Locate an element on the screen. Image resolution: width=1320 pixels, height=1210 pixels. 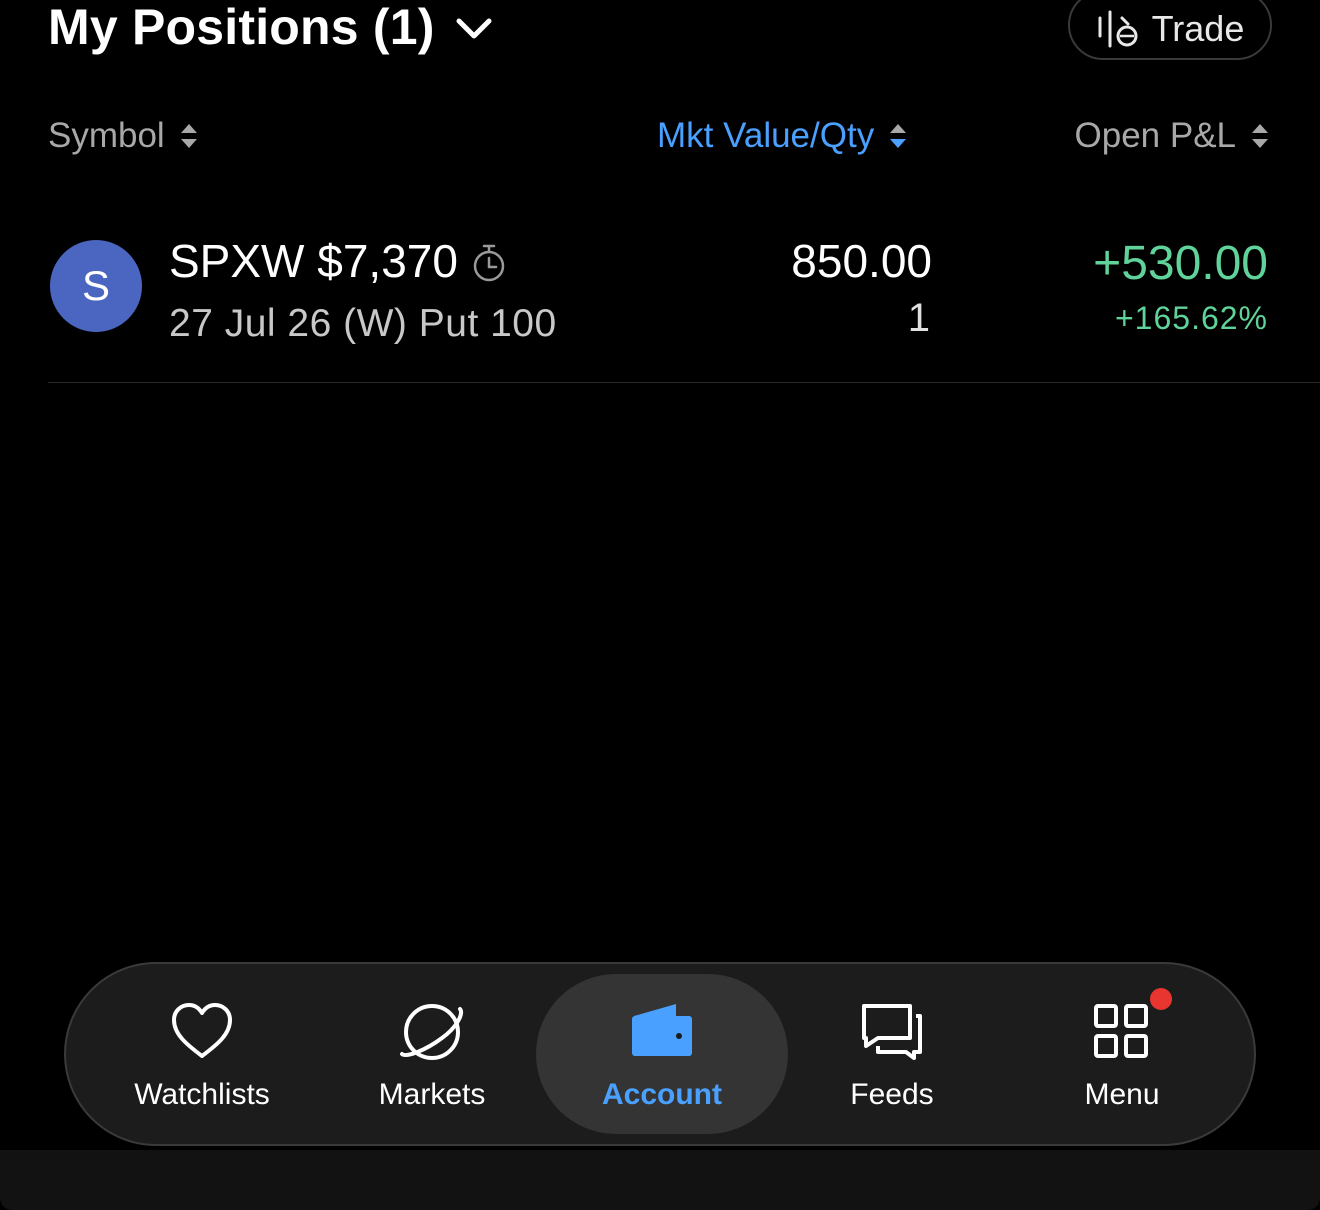
bottom-safe-area is located at coordinates (660, 1180).